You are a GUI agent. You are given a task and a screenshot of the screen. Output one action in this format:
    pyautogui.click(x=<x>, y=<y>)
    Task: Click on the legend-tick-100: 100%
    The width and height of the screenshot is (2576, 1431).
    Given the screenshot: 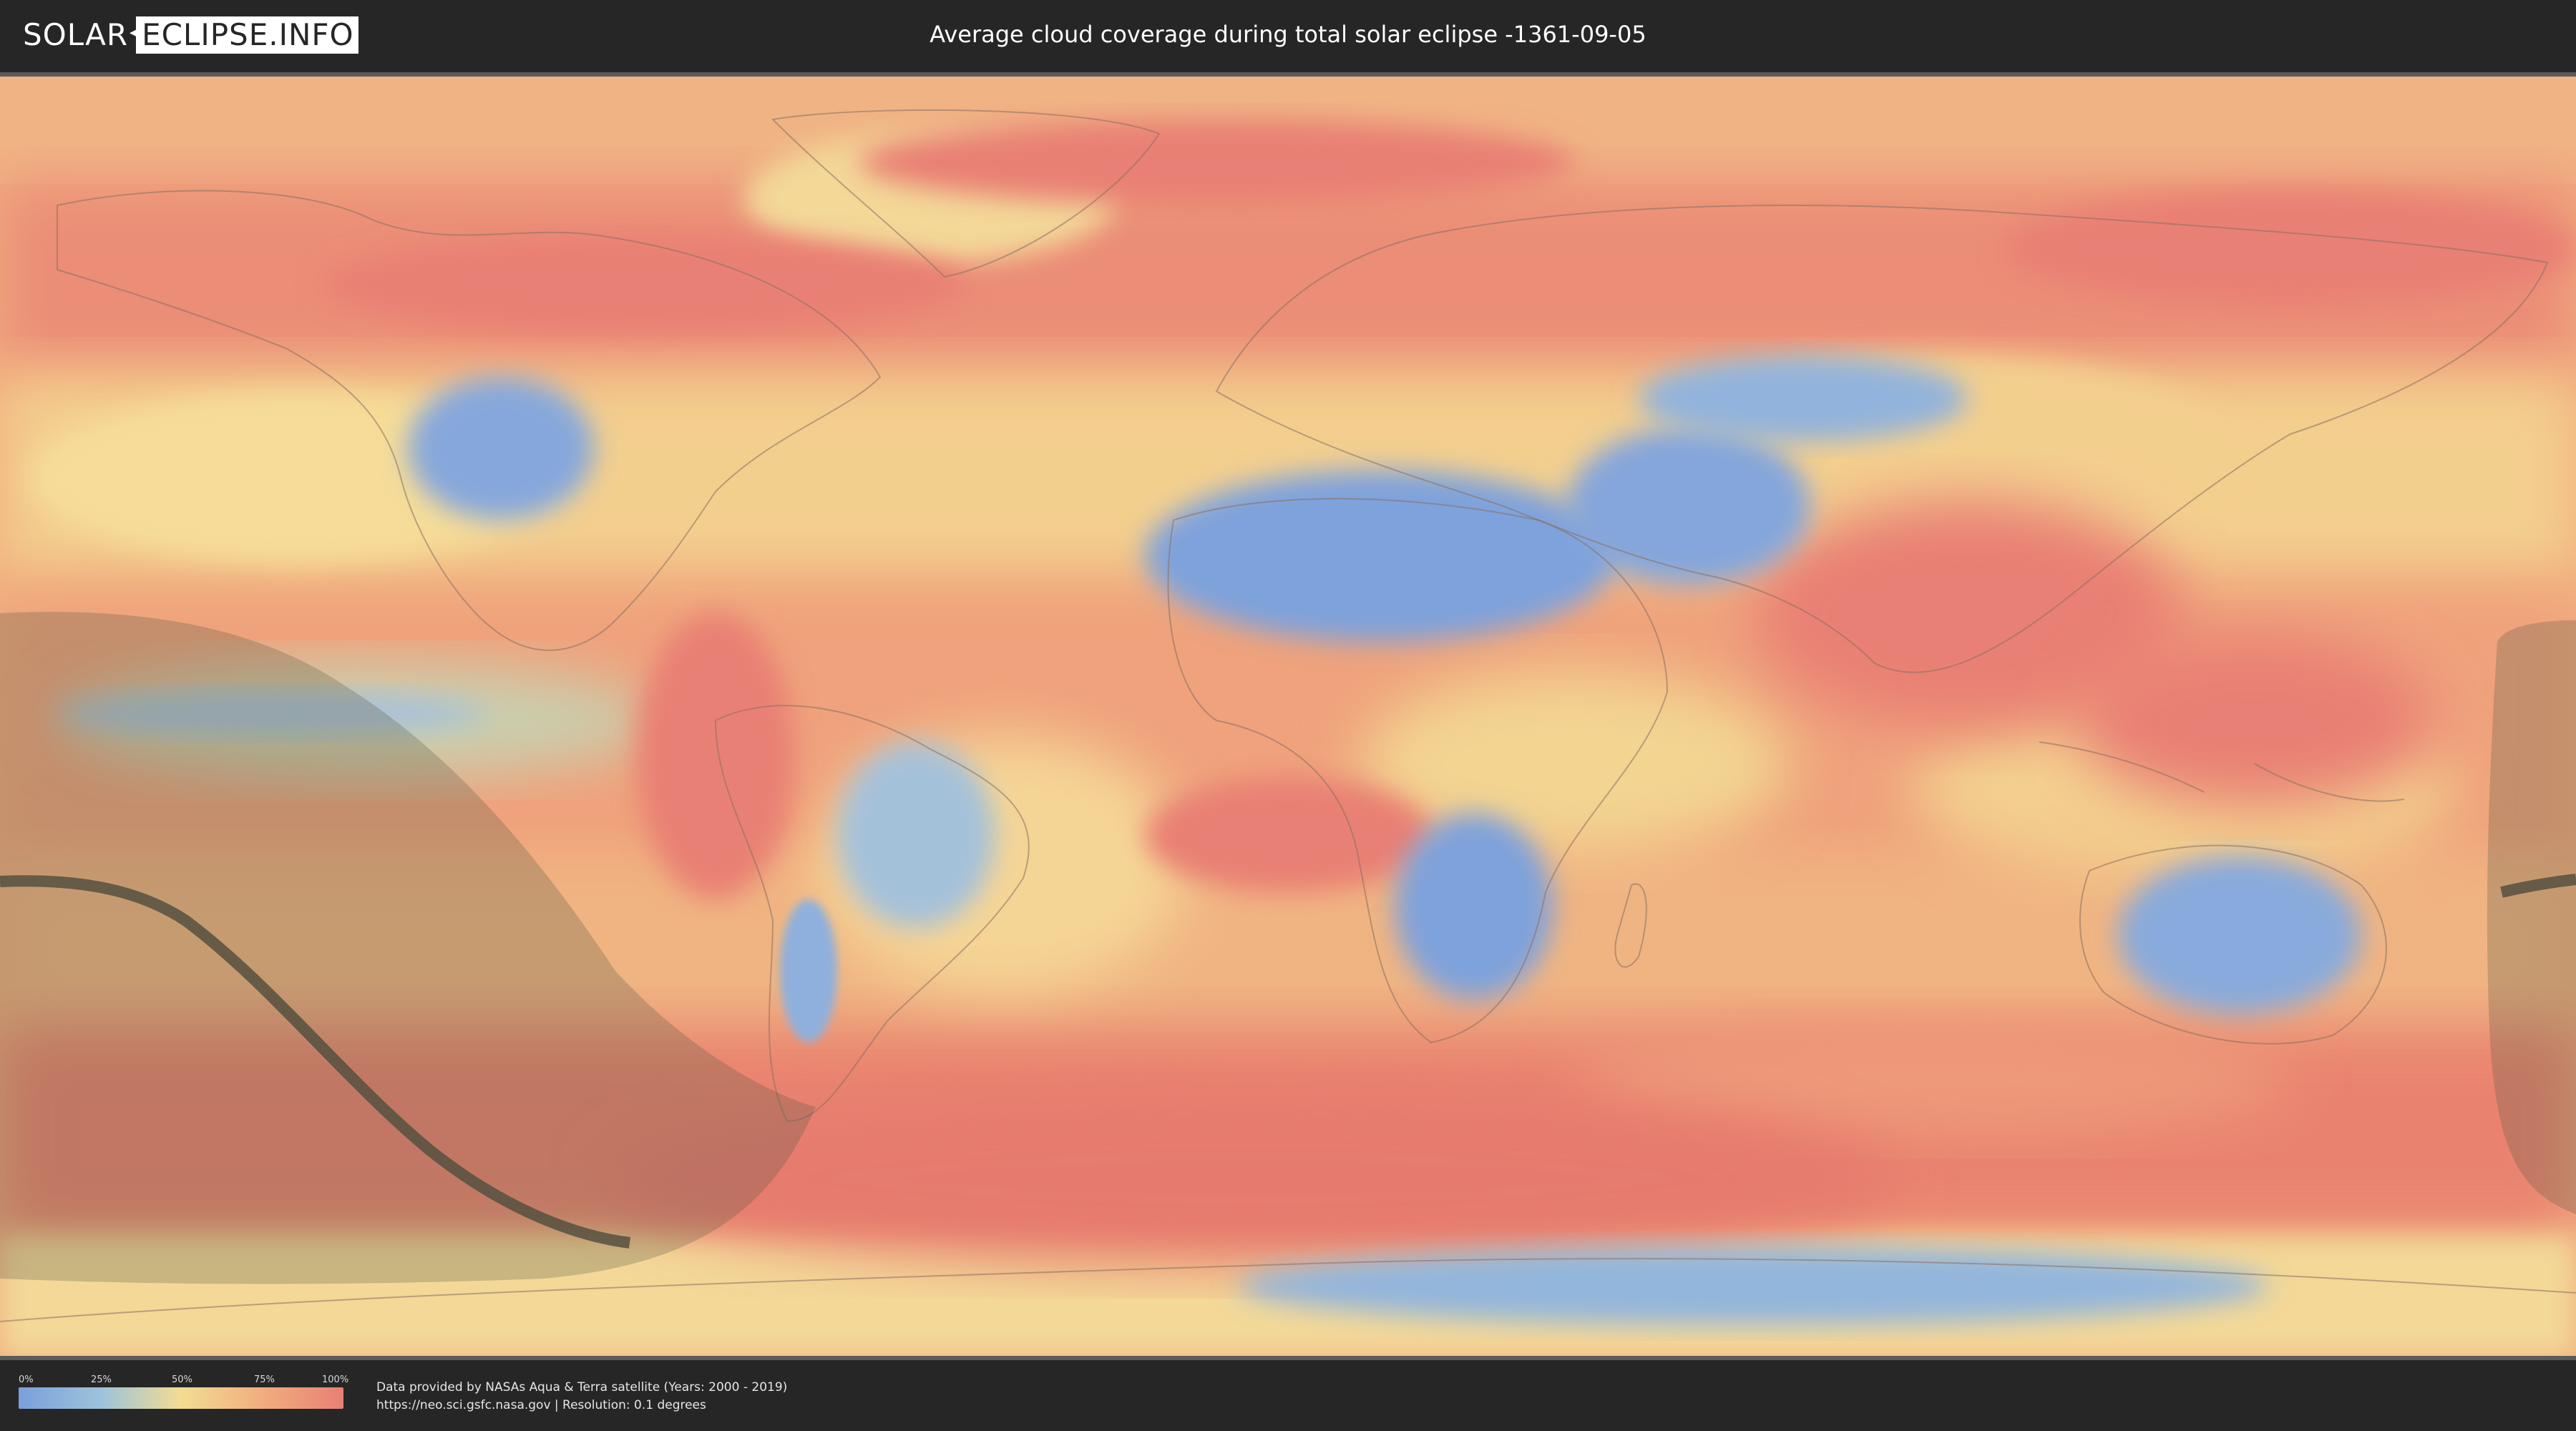 What is the action you would take?
    pyautogui.click(x=335, y=1379)
    